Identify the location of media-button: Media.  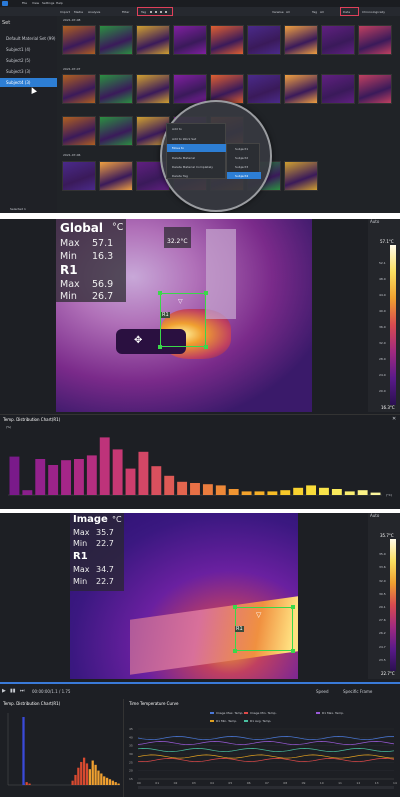
(78, 12).